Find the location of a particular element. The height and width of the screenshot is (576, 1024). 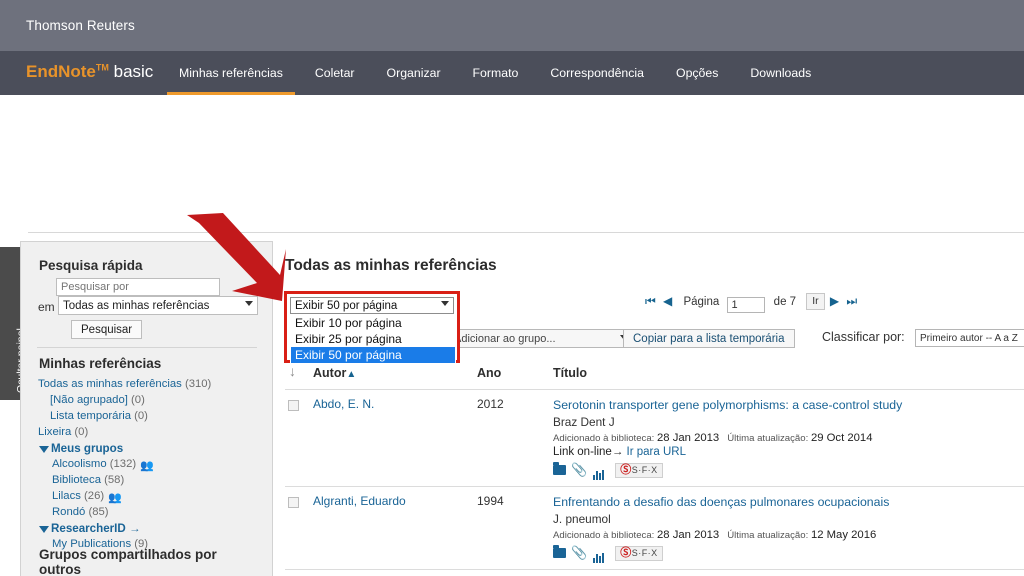

nav-item-2: Organizar is located at coordinates (414, 73).